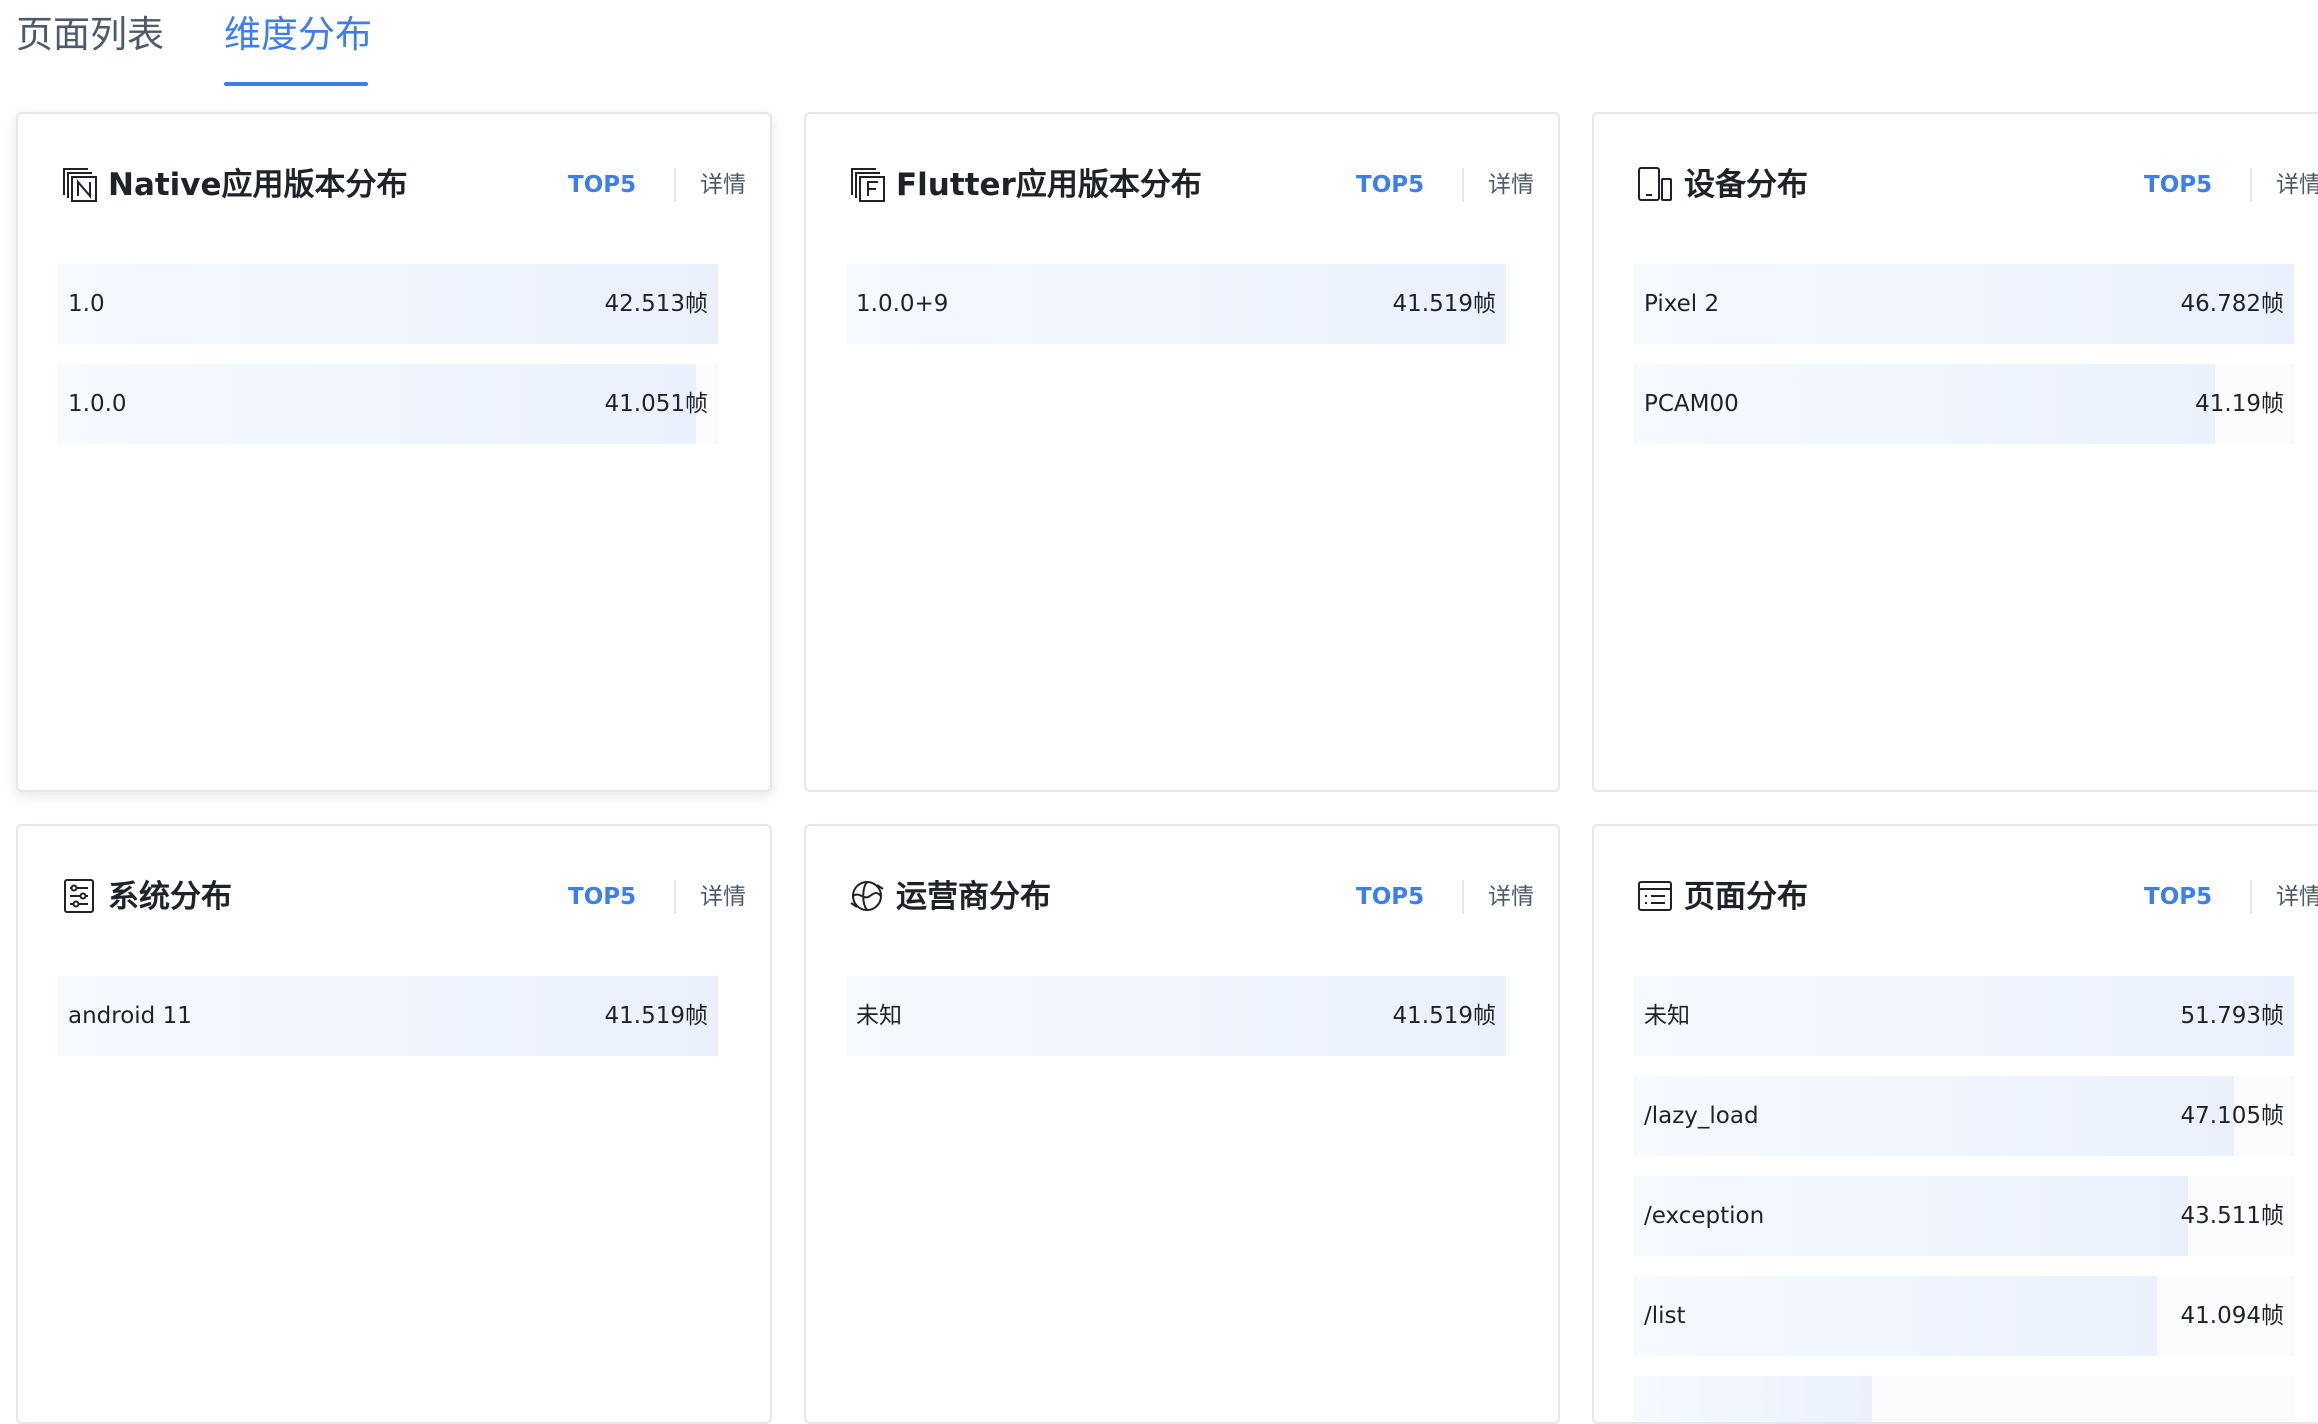 Image resolution: width=2318 pixels, height=1424 pixels. What do you see at coordinates (867, 896) in the screenshot?
I see `carrier-icon` at bounding box center [867, 896].